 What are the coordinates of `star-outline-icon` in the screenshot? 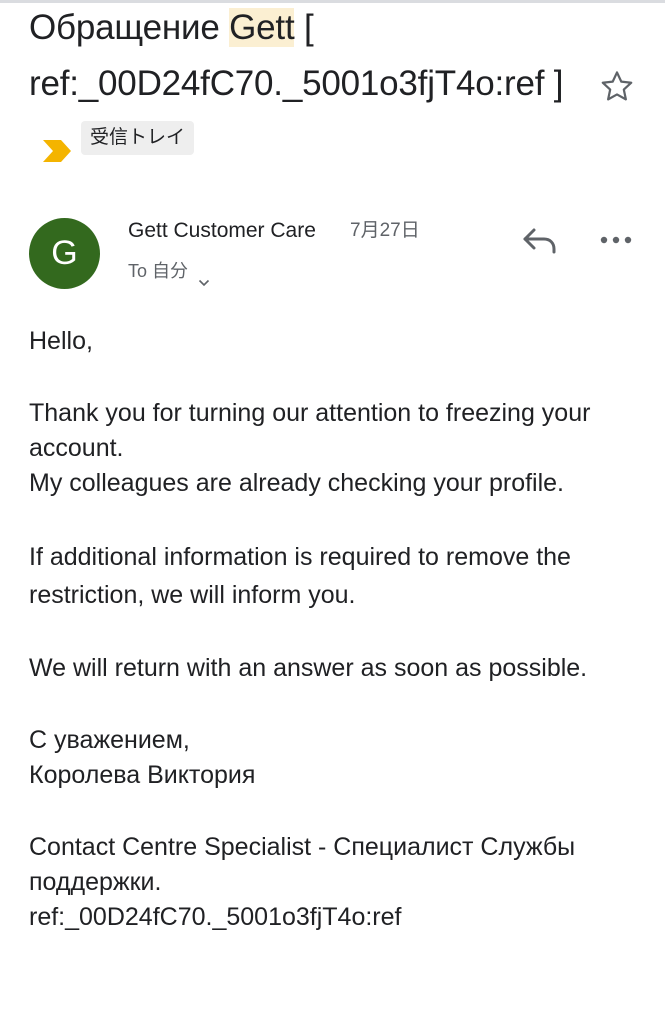 It's located at (617, 87).